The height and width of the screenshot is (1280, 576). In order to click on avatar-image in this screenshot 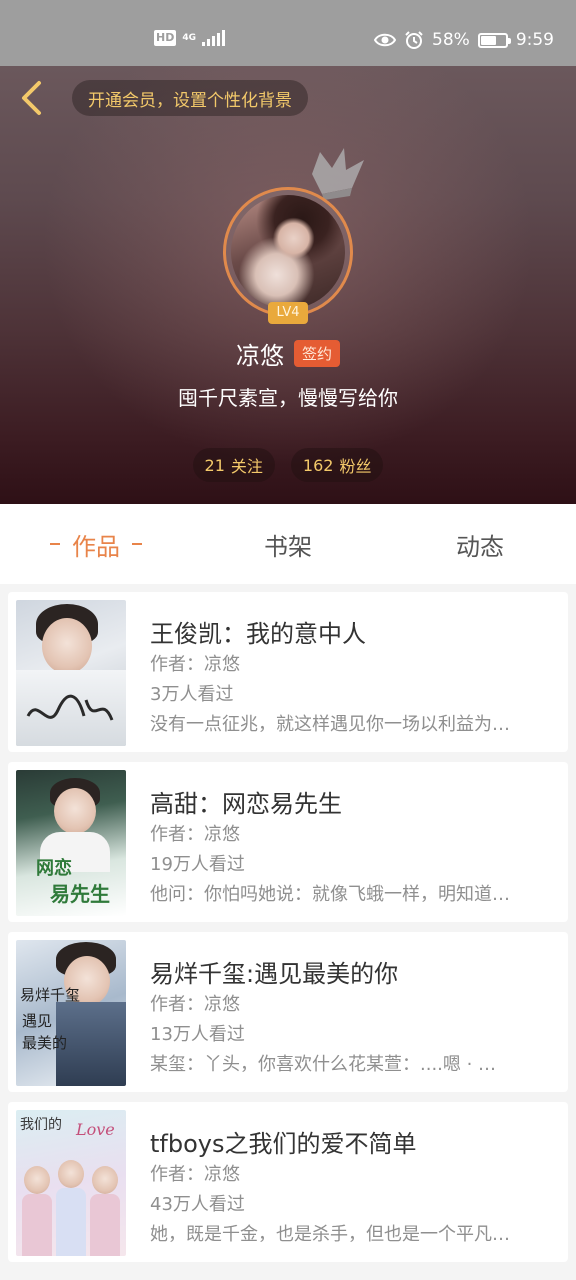, I will do `click(288, 252)`.